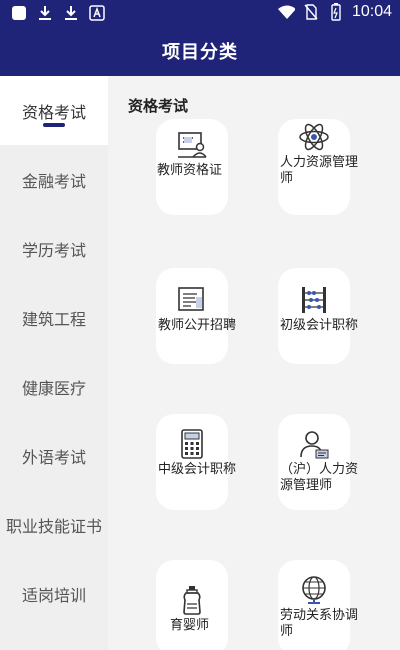 The image size is (400, 650). Describe the element at coordinates (197, 325) in the screenshot. I see `card-label: 教师公开招聘` at that location.